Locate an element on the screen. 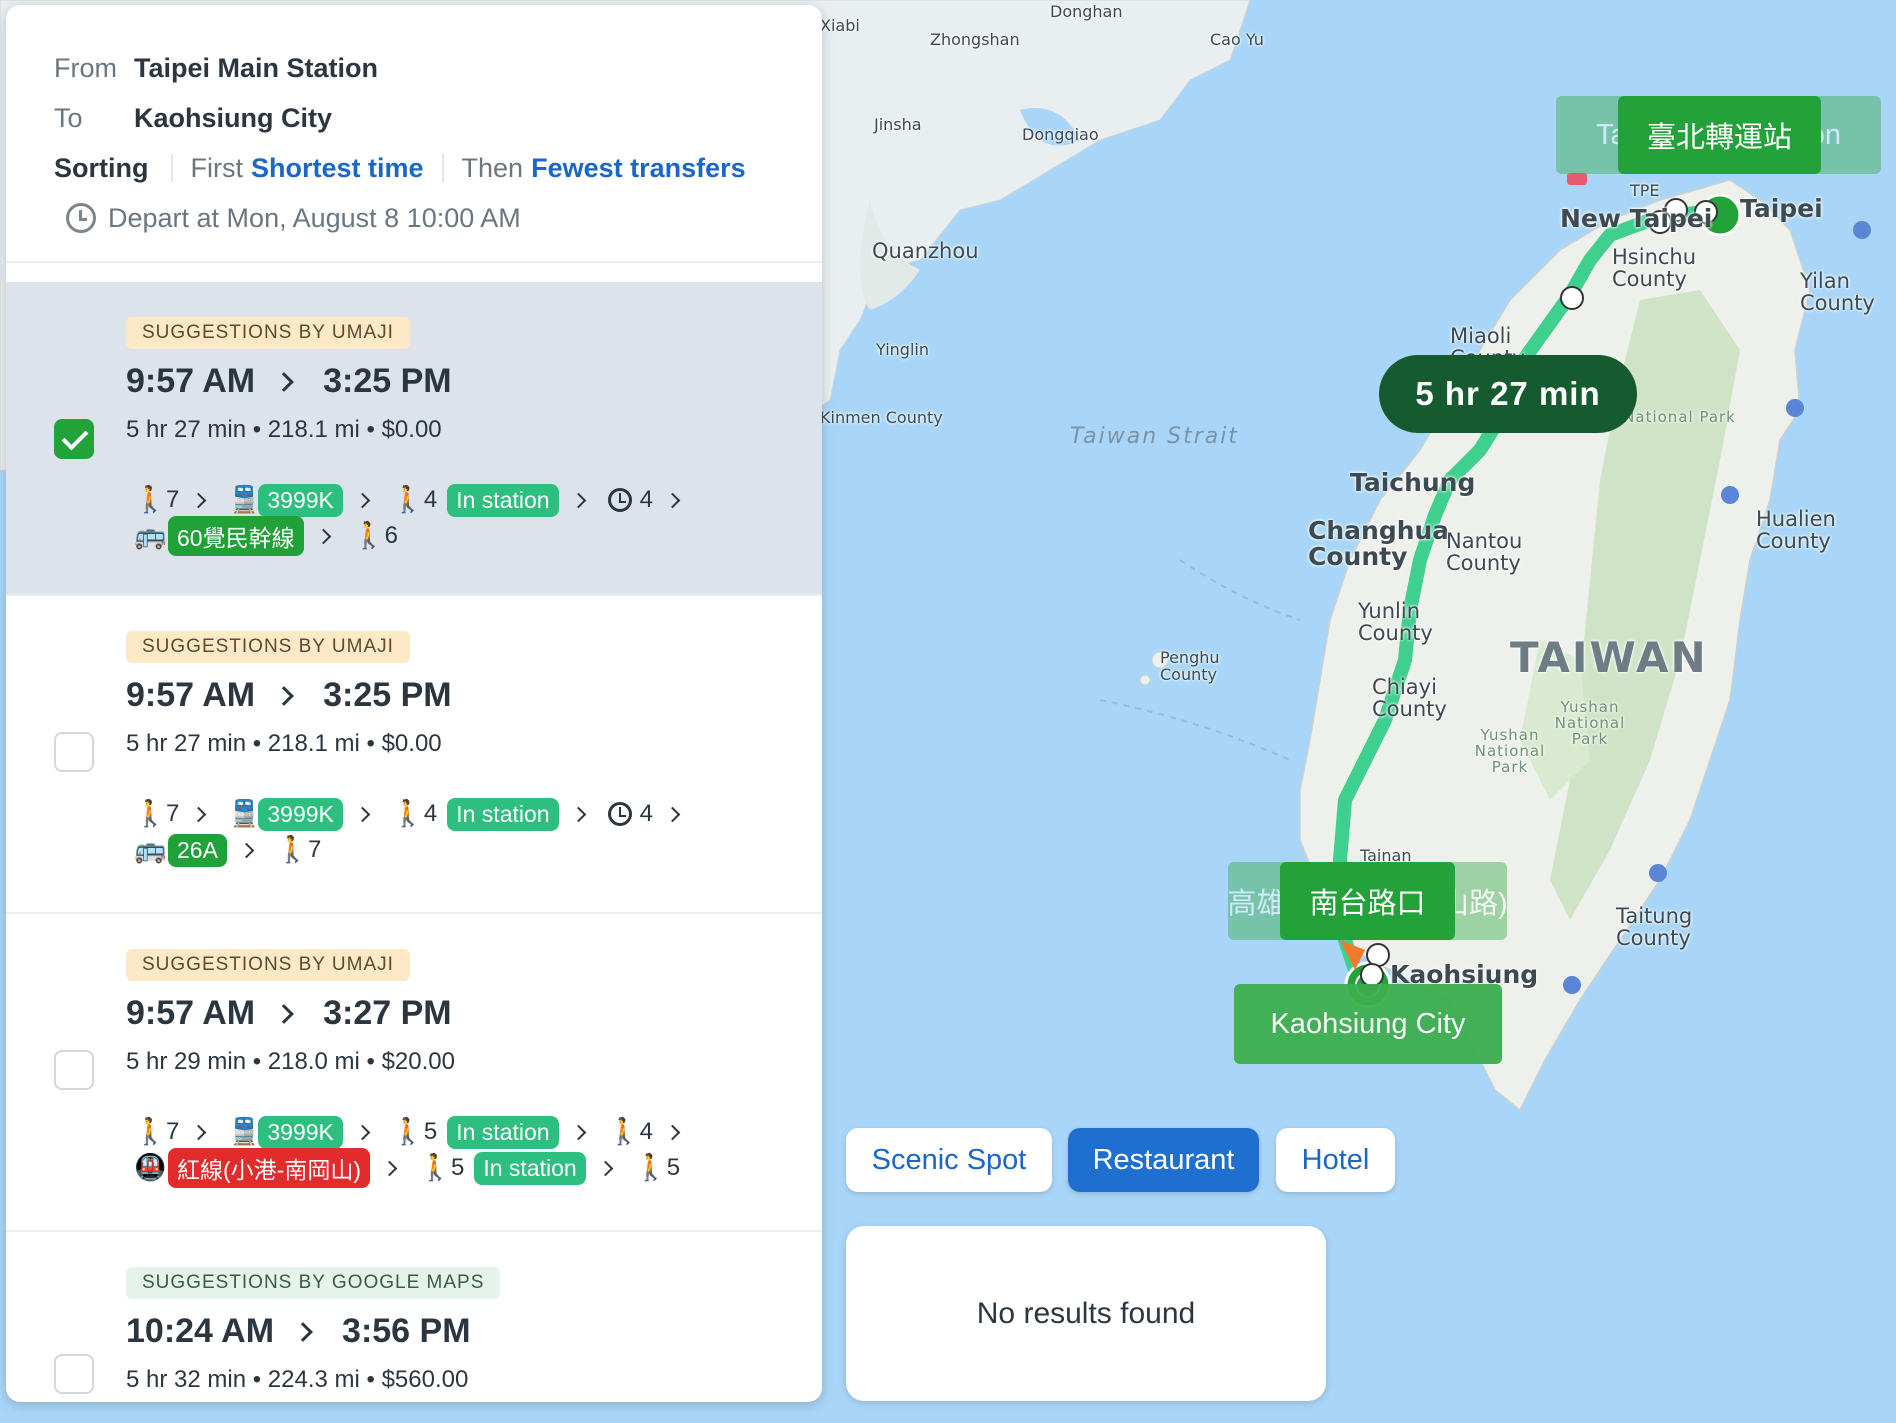  bus-badge: 26A is located at coordinates (197, 850).